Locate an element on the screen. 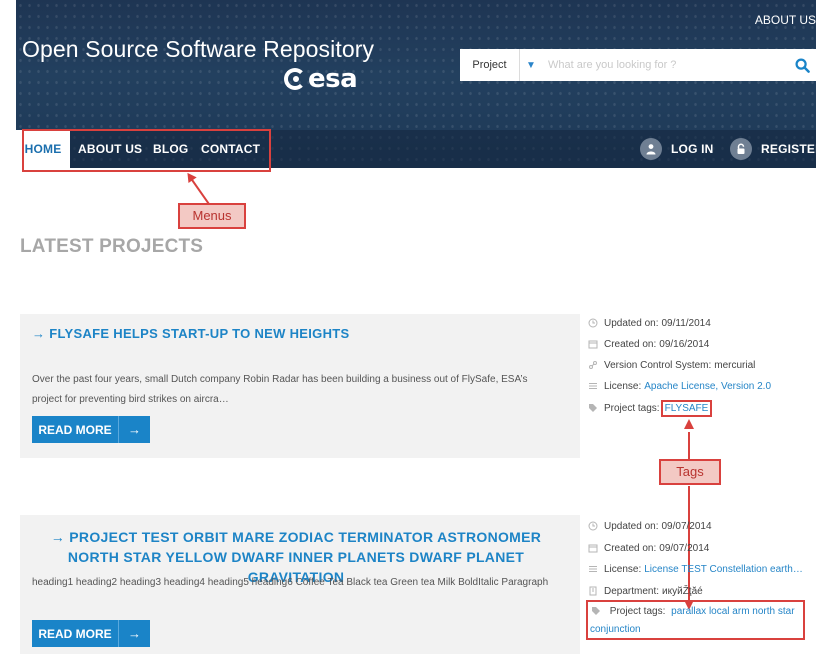  meta-updated: Updated on: 09/11/2014 is located at coordinates (649, 323).